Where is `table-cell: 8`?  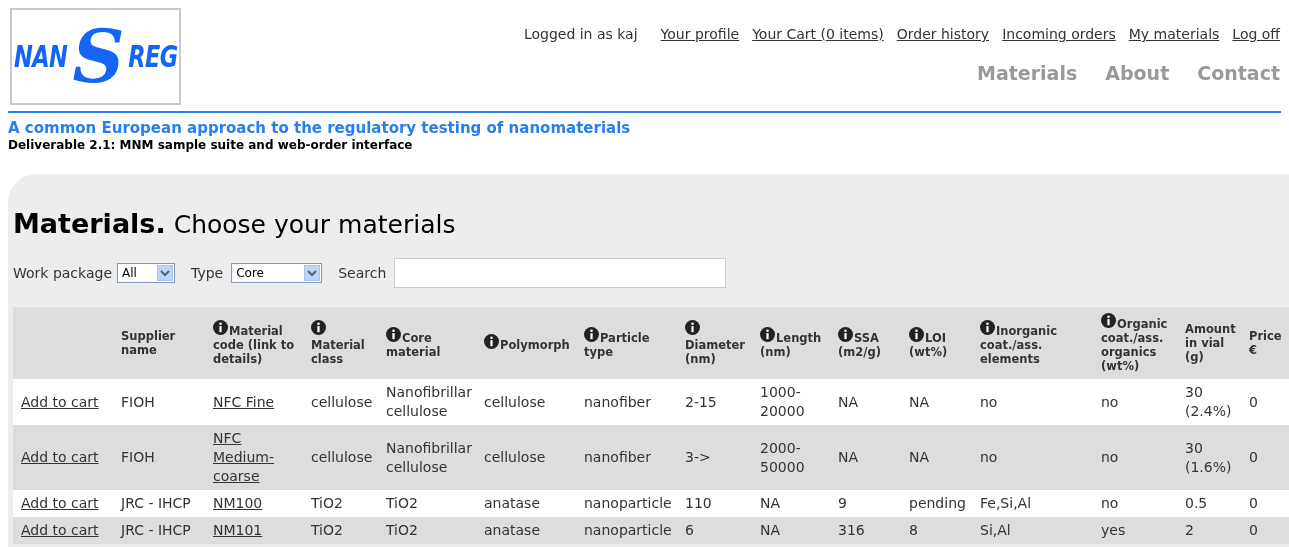
table-cell: 8 is located at coordinates (913, 530).